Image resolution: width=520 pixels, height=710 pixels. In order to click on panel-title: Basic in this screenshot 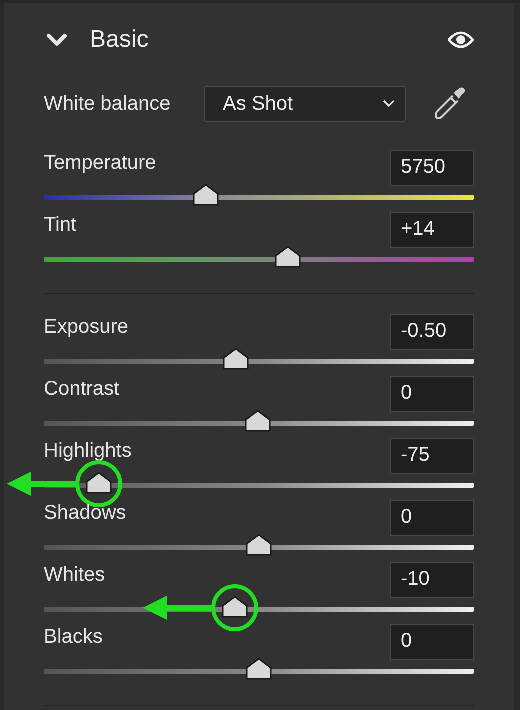, I will do `click(120, 40)`.